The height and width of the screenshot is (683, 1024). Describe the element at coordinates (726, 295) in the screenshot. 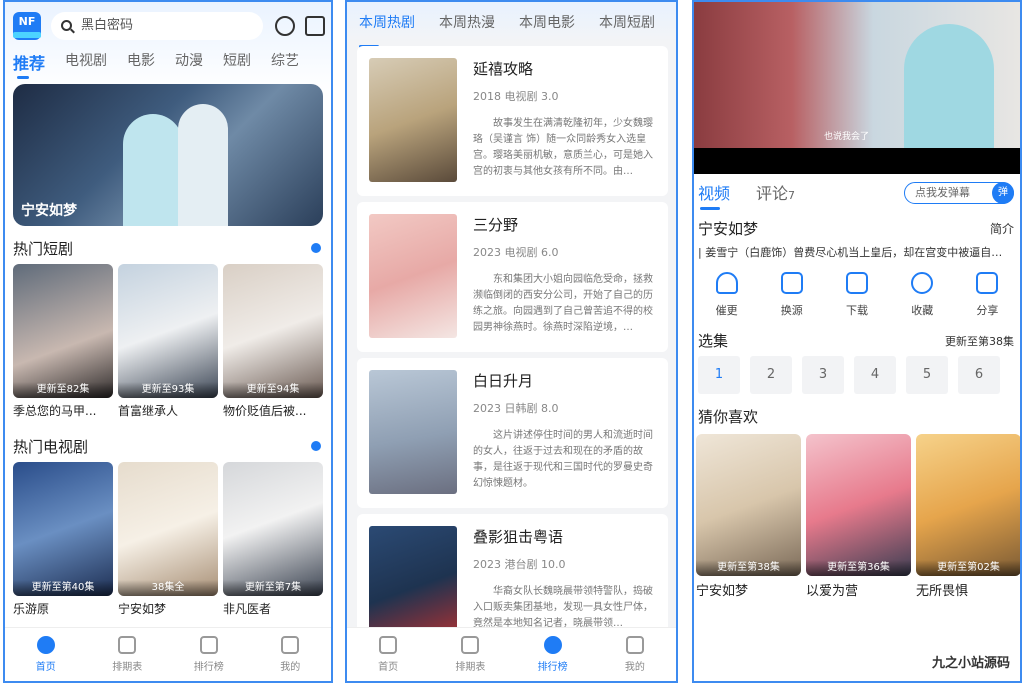

I see `urge-button: 催更` at that location.